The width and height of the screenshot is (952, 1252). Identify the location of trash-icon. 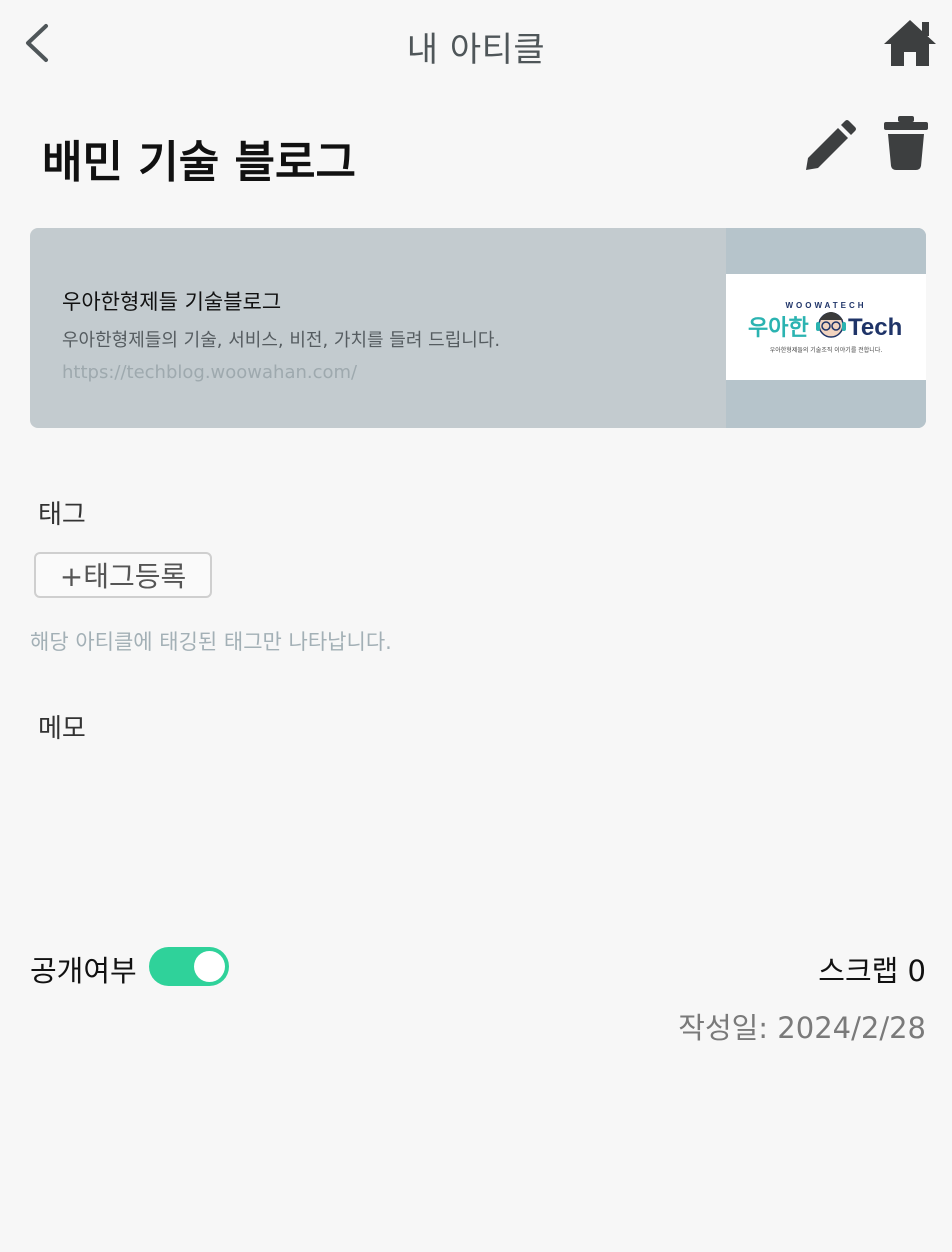
(906, 143).